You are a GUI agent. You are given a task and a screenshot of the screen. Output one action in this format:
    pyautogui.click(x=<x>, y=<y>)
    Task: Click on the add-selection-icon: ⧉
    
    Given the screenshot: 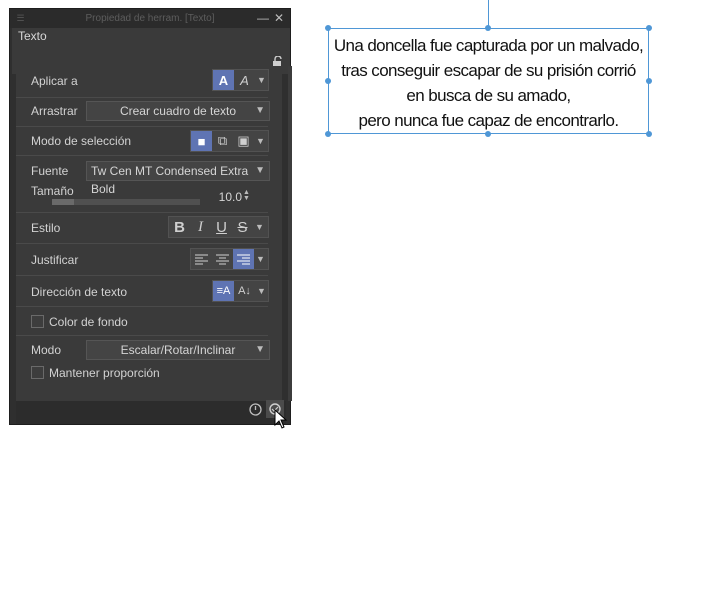 What is the action you would take?
    pyautogui.click(x=222, y=141)
    